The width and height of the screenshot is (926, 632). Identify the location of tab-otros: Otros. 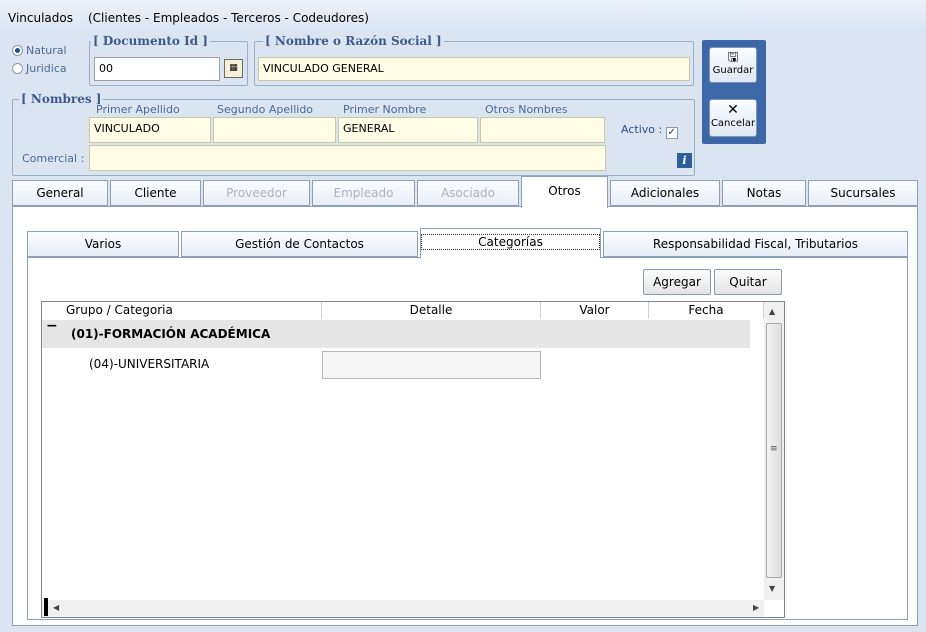
(564, 192).